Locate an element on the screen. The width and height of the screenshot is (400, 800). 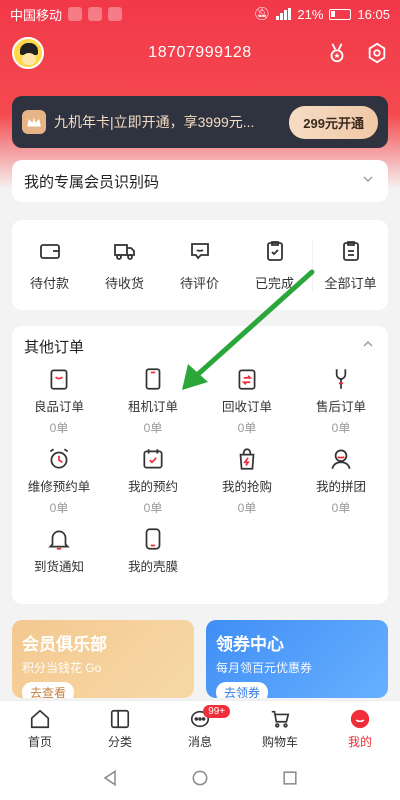
other-order-label: 我的壳膜 is located at coordinates (152, 567).